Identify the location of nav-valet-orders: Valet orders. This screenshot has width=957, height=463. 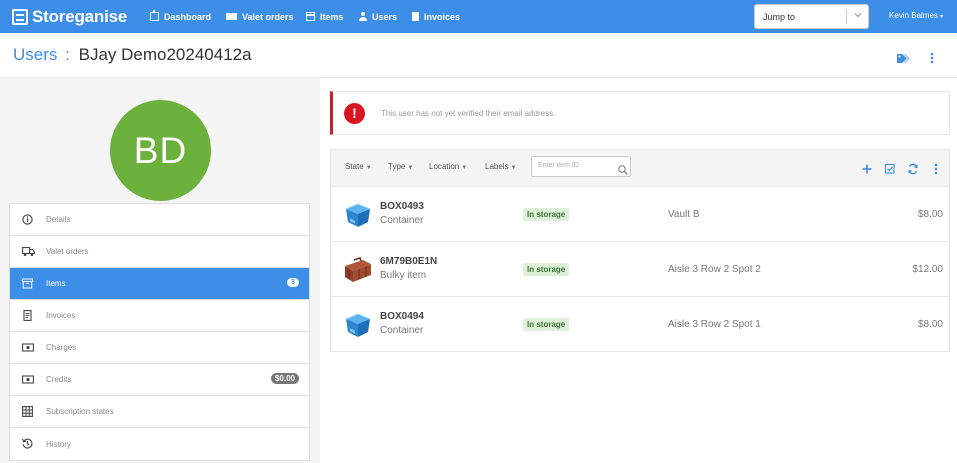
(260, 16).